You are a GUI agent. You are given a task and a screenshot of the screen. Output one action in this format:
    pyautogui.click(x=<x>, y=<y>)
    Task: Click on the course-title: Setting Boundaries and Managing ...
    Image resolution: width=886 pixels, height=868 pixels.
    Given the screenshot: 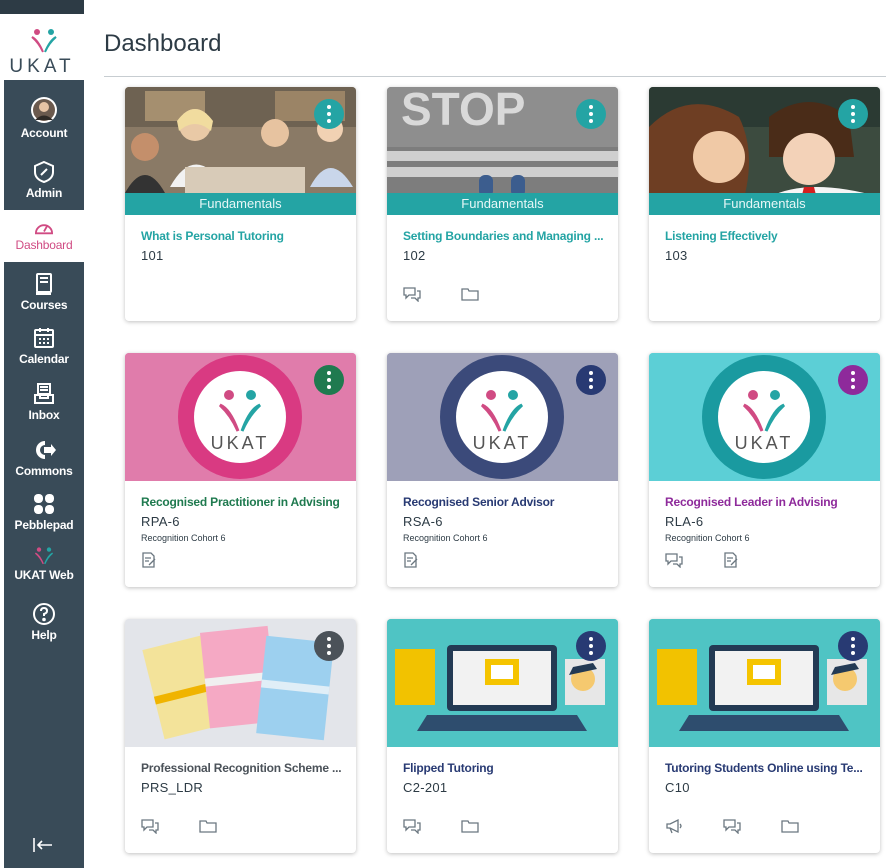 What is the action you would take?
    pyautogui.click(x=505, y=236)
    